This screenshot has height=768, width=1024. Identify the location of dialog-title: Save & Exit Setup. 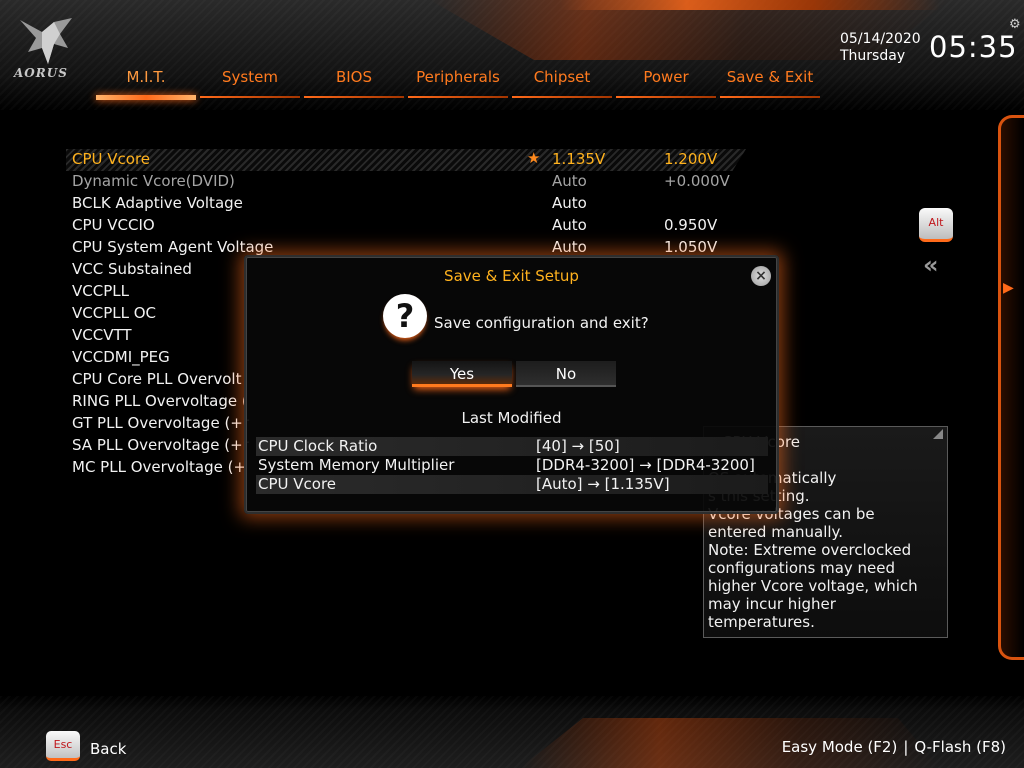
(511, 276).